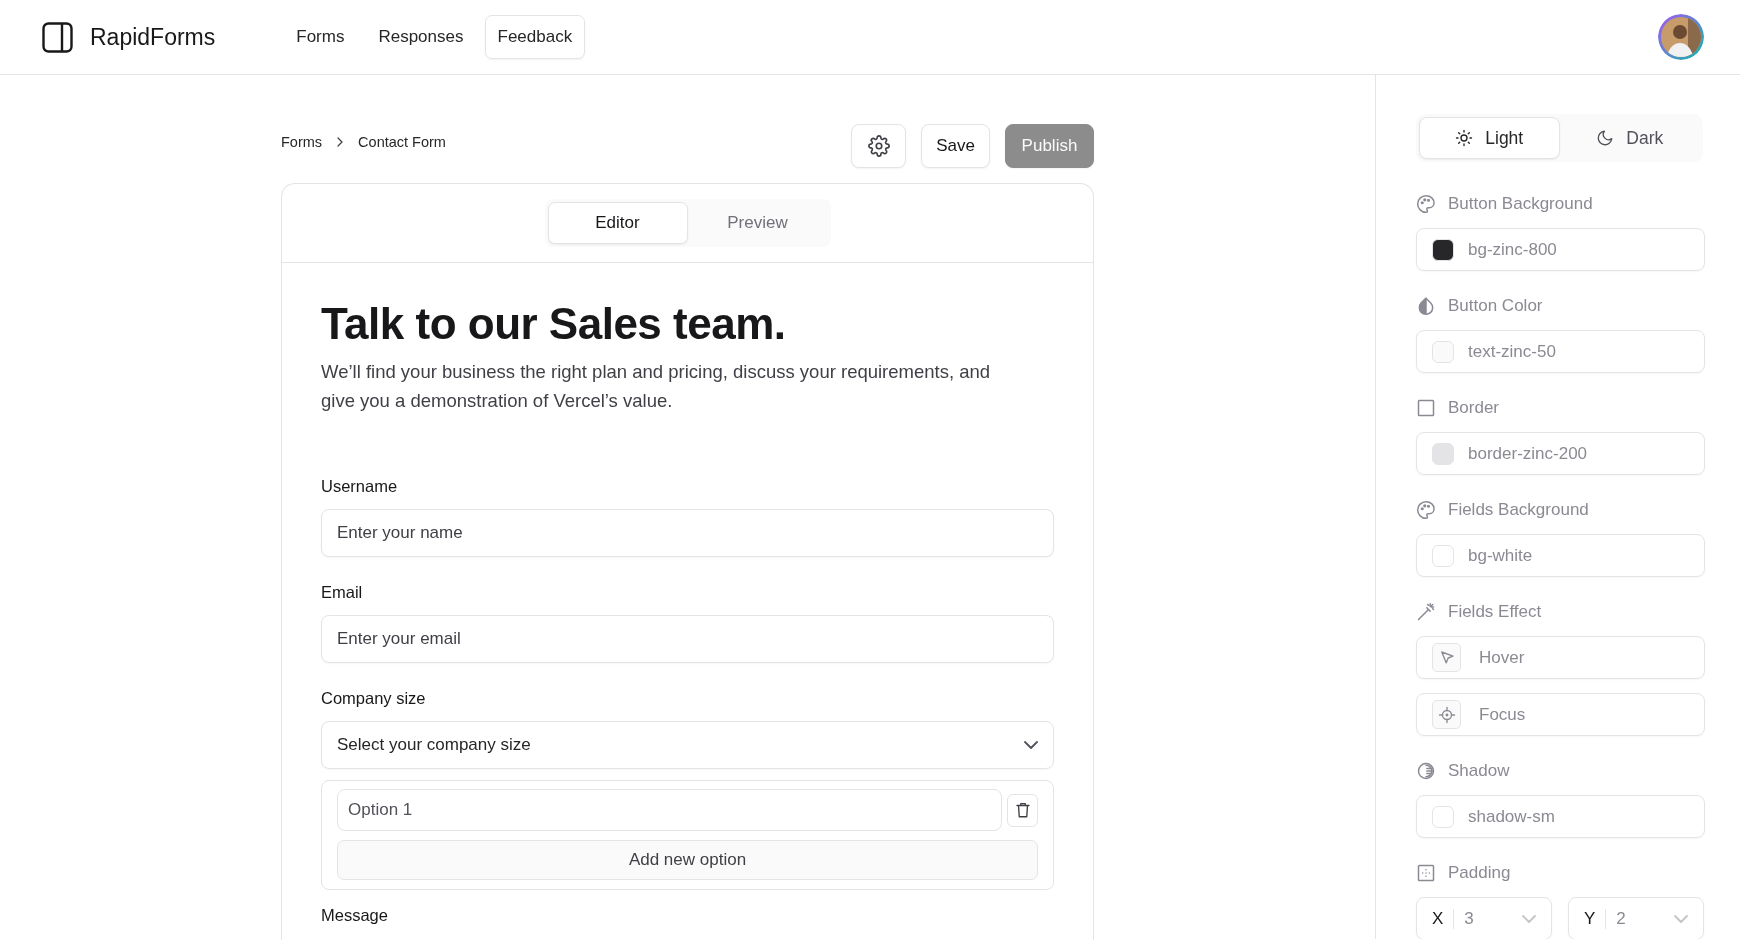 This screenshot has width=1740, height=940. I want to click on input-field: Enter your email, so click(687, 639).